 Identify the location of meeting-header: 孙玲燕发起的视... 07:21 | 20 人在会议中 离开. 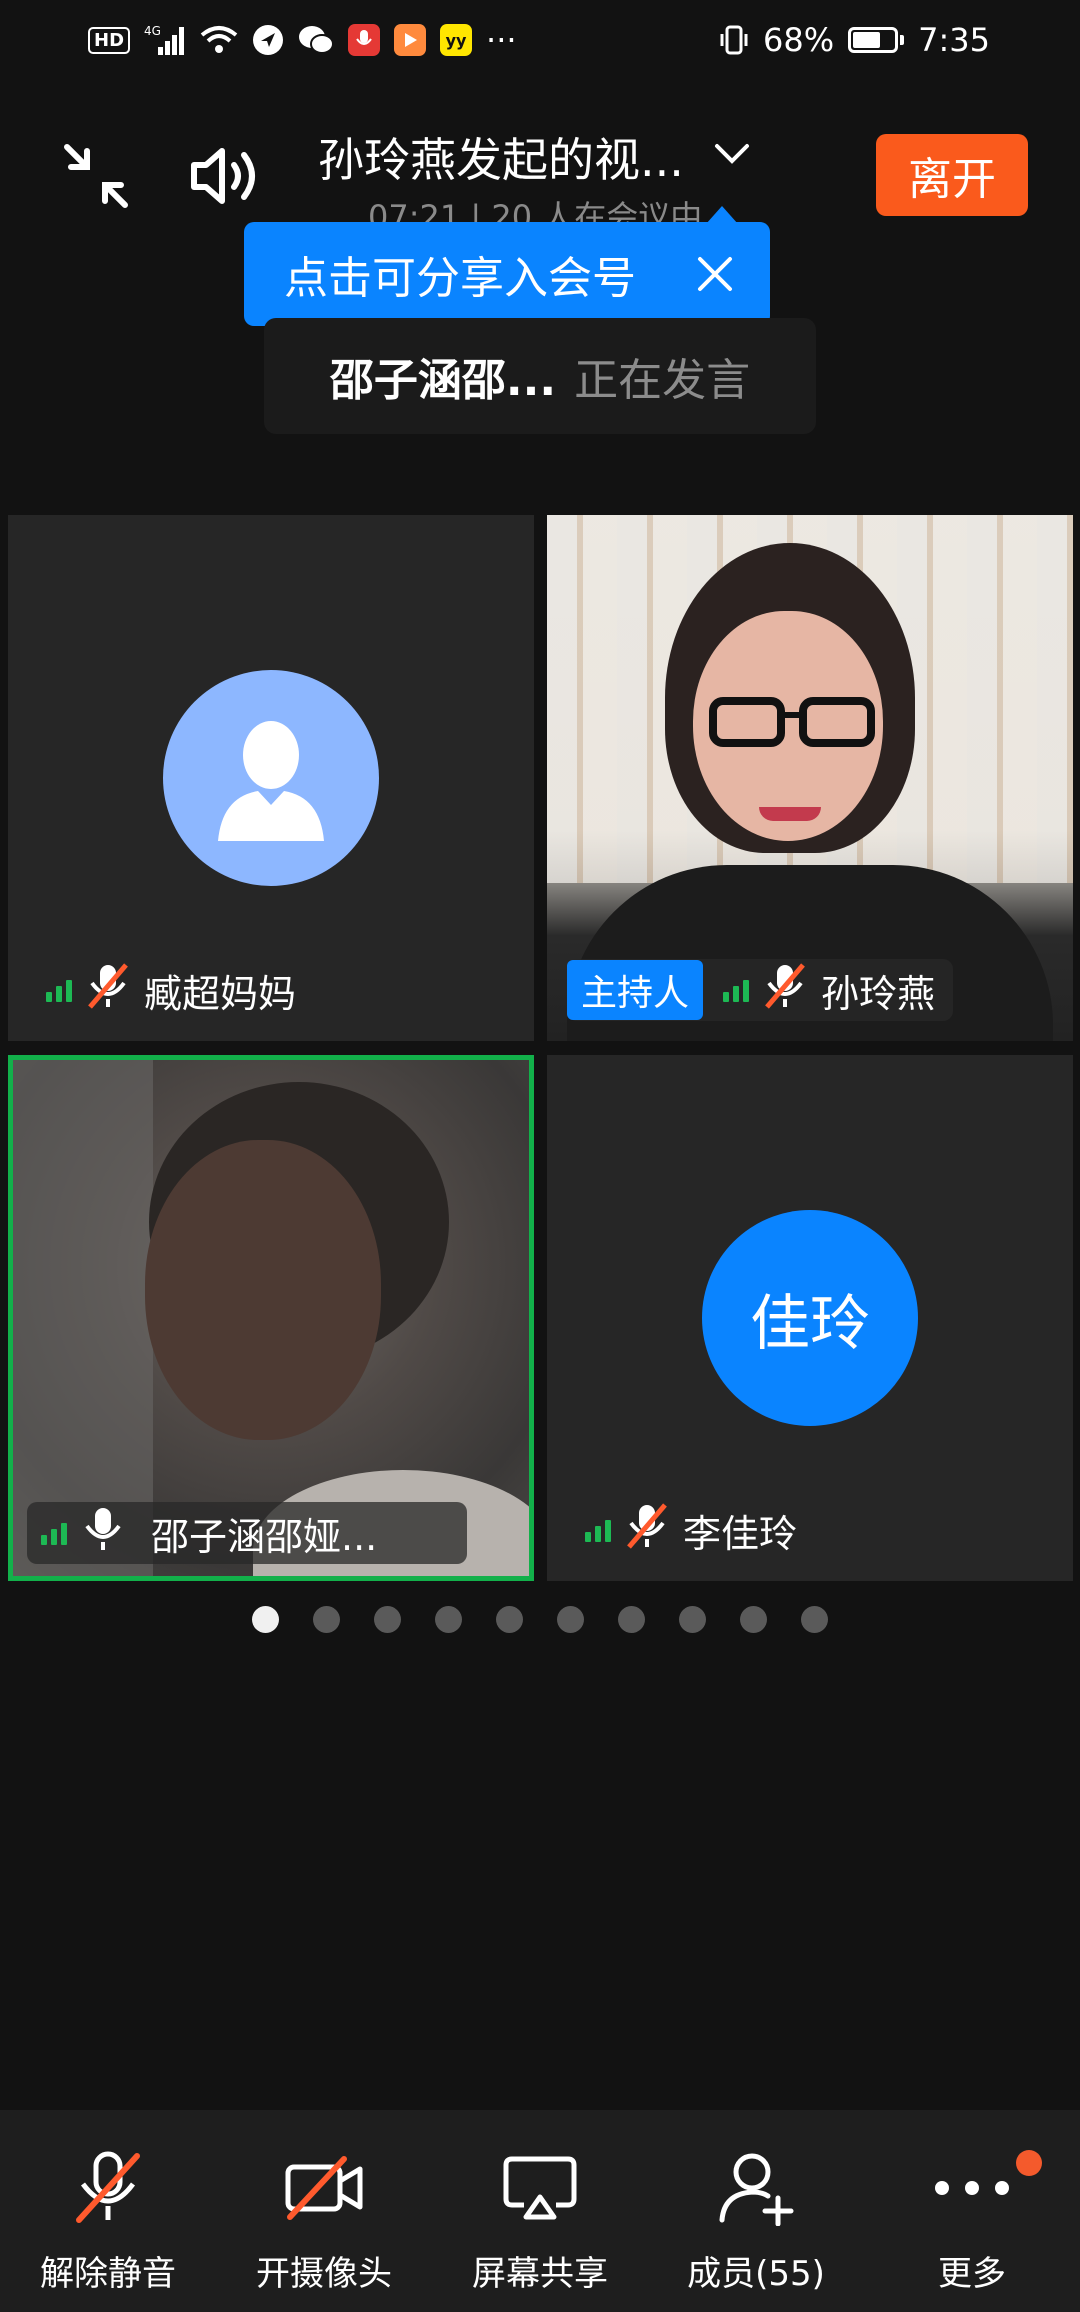
(540, 178).